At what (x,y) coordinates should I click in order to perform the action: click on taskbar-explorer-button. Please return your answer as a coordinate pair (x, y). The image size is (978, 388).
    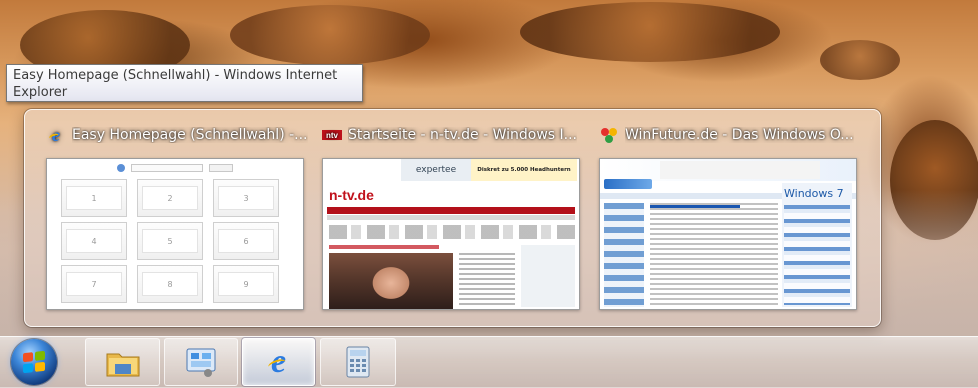
    Looking at the image, I should click on (122, 362).